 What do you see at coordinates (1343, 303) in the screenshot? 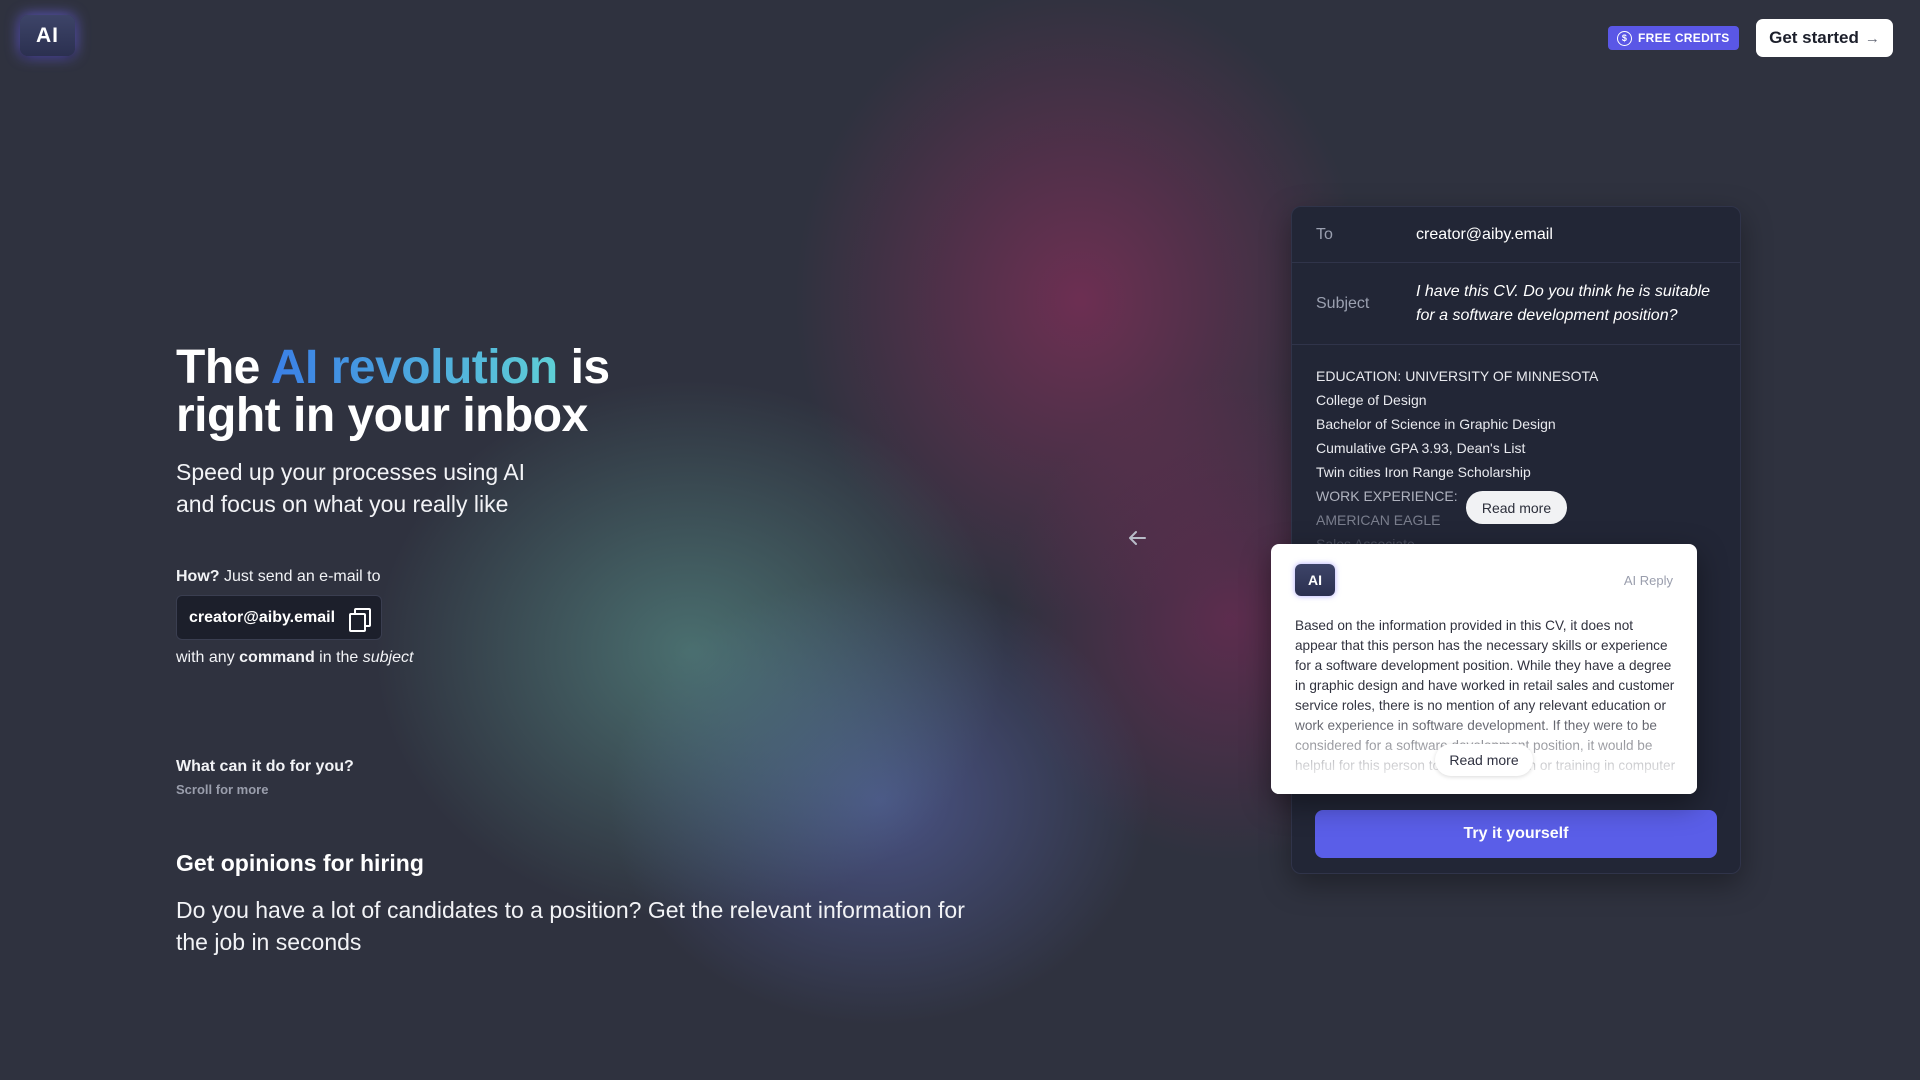
I see `subject-label: Subject` at bounding box center [1343, 303].